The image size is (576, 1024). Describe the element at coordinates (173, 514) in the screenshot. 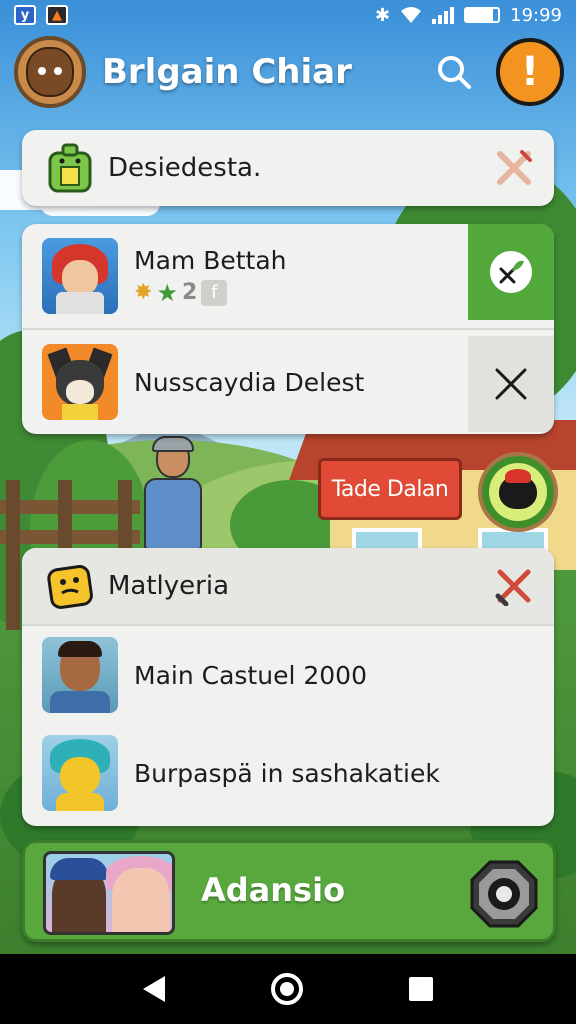

I see `farmer-body` at that location.